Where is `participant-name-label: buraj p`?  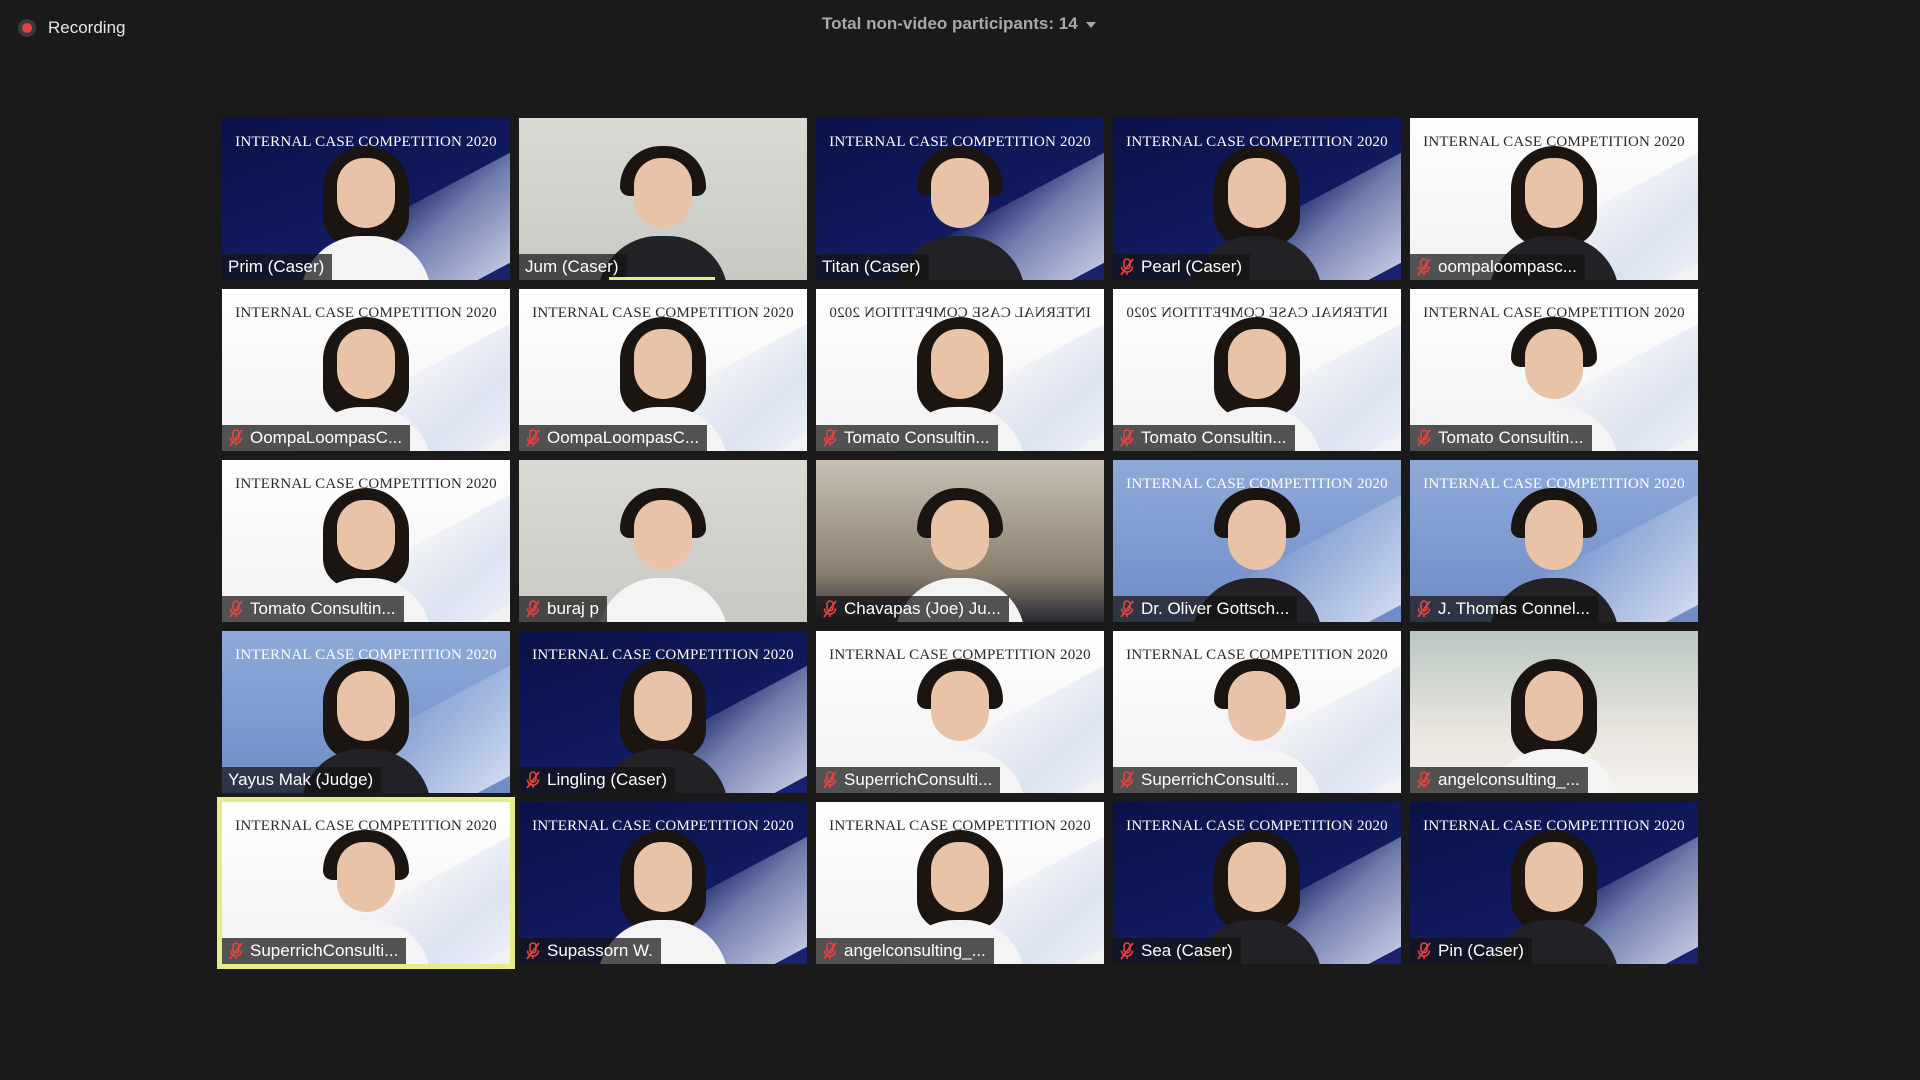 participant-name-label: buraj p is located at coordinates (563, 609).